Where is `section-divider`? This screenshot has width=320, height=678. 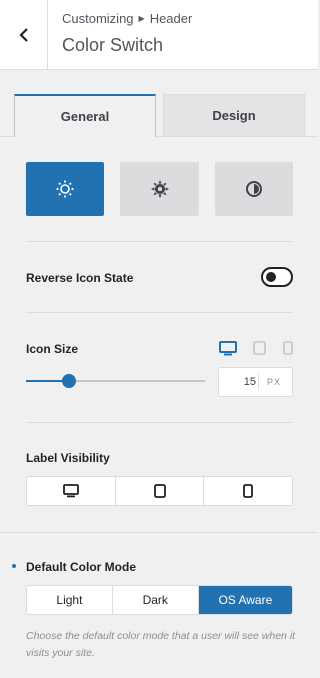
section-divider is located at coordinates (159, 532).